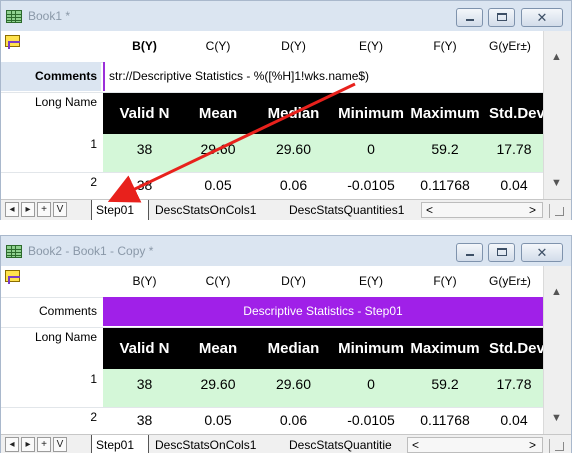  What do you see at coordinates (352, 210) in the screenshot?
I see `sheet-tab-descstatsquantities1: DescStatsQuantities1` at bounding box center [352, 210].